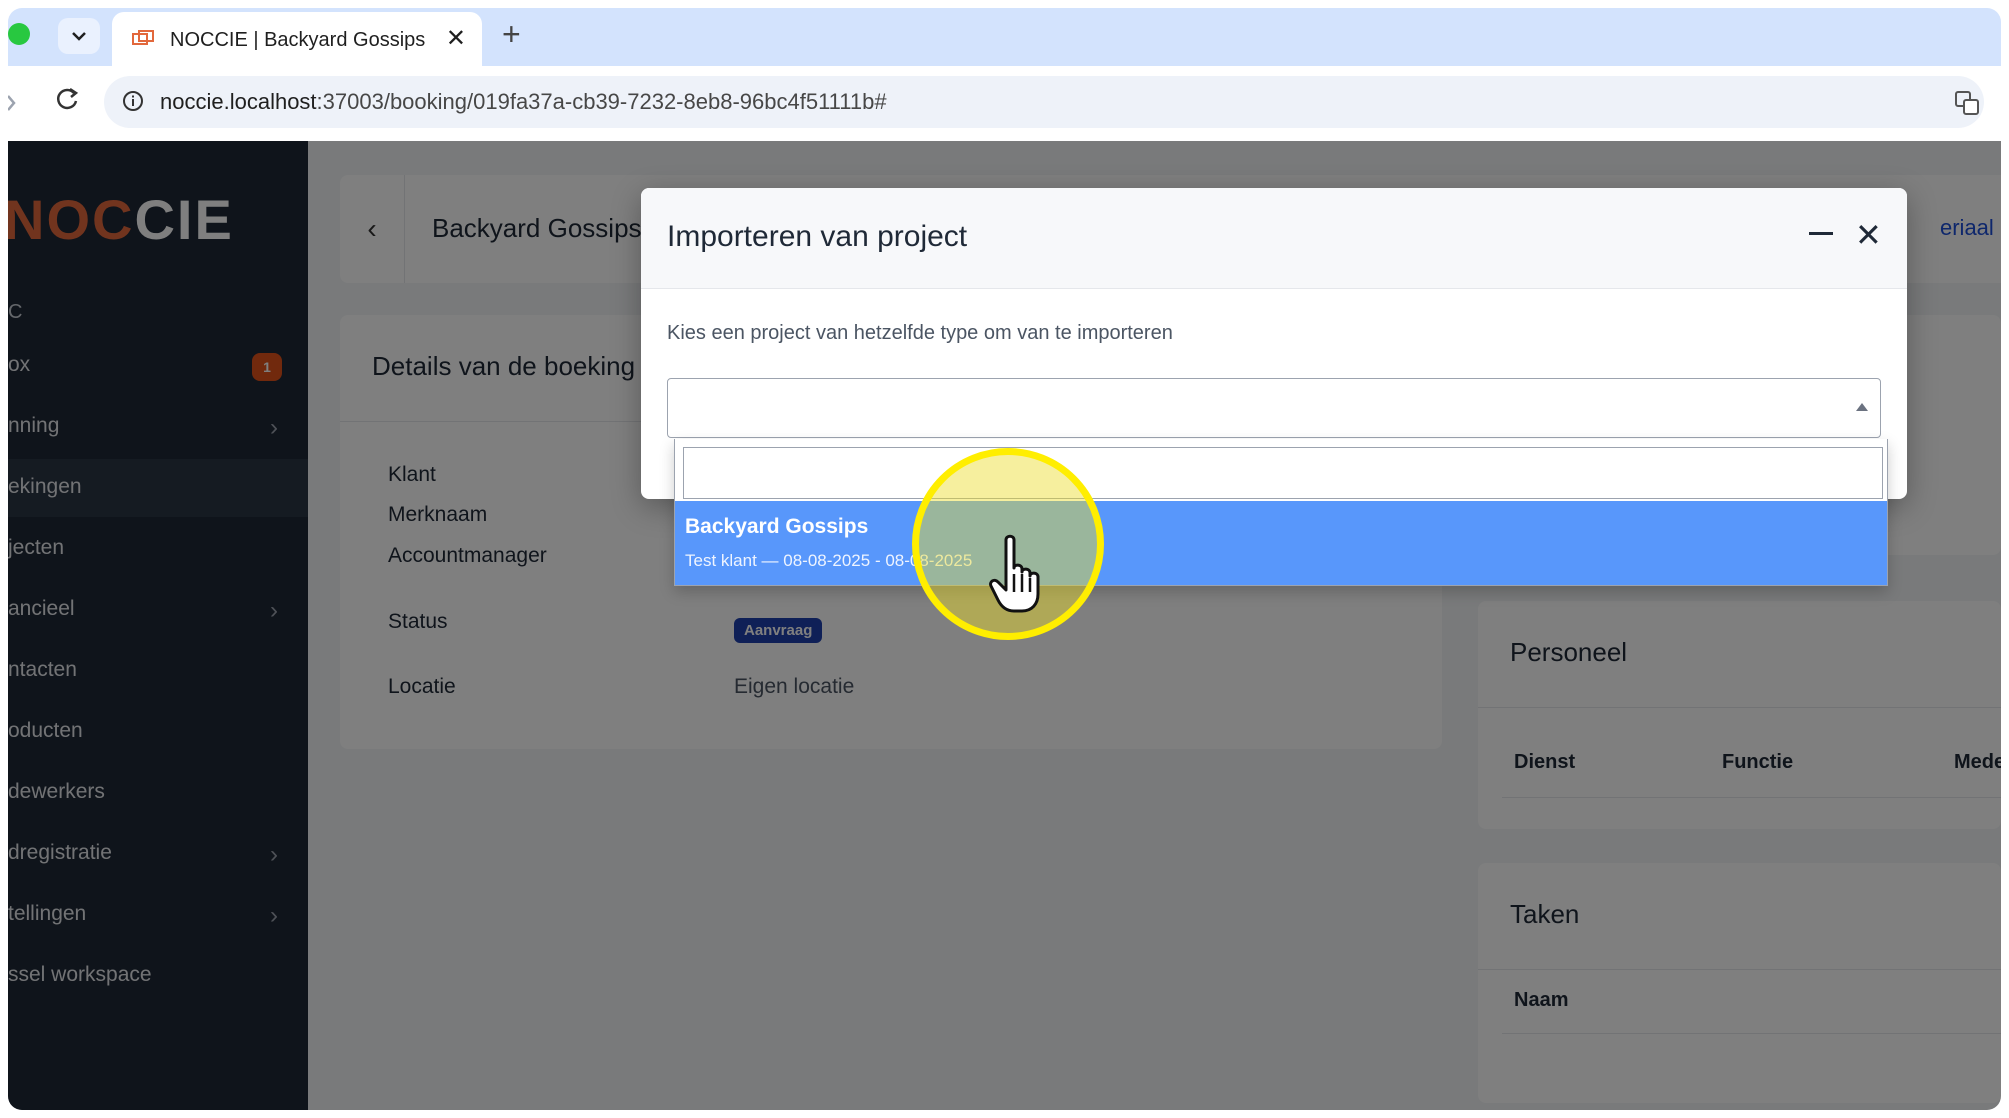  Describe the element at coordinates (1967, 103) in the screenshot. I see `translate-icon` at that location.